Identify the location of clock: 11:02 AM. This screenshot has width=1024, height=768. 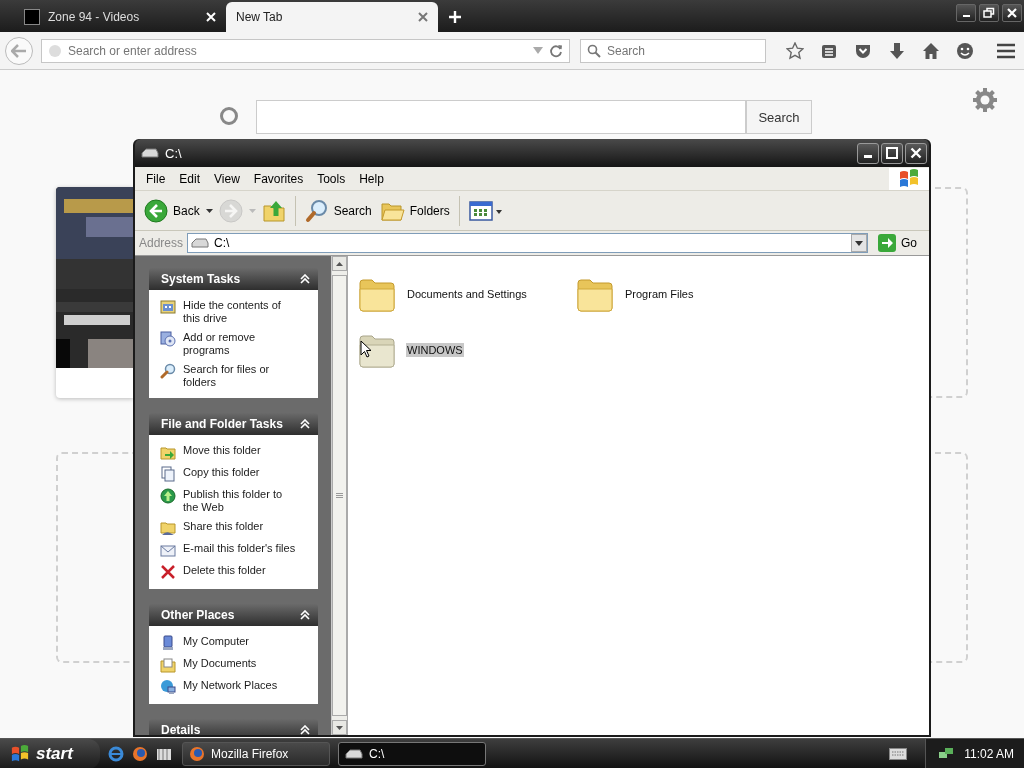
(989, 753).